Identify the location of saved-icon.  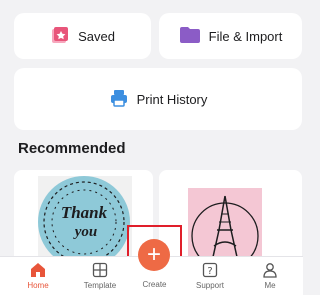
(60, 36).